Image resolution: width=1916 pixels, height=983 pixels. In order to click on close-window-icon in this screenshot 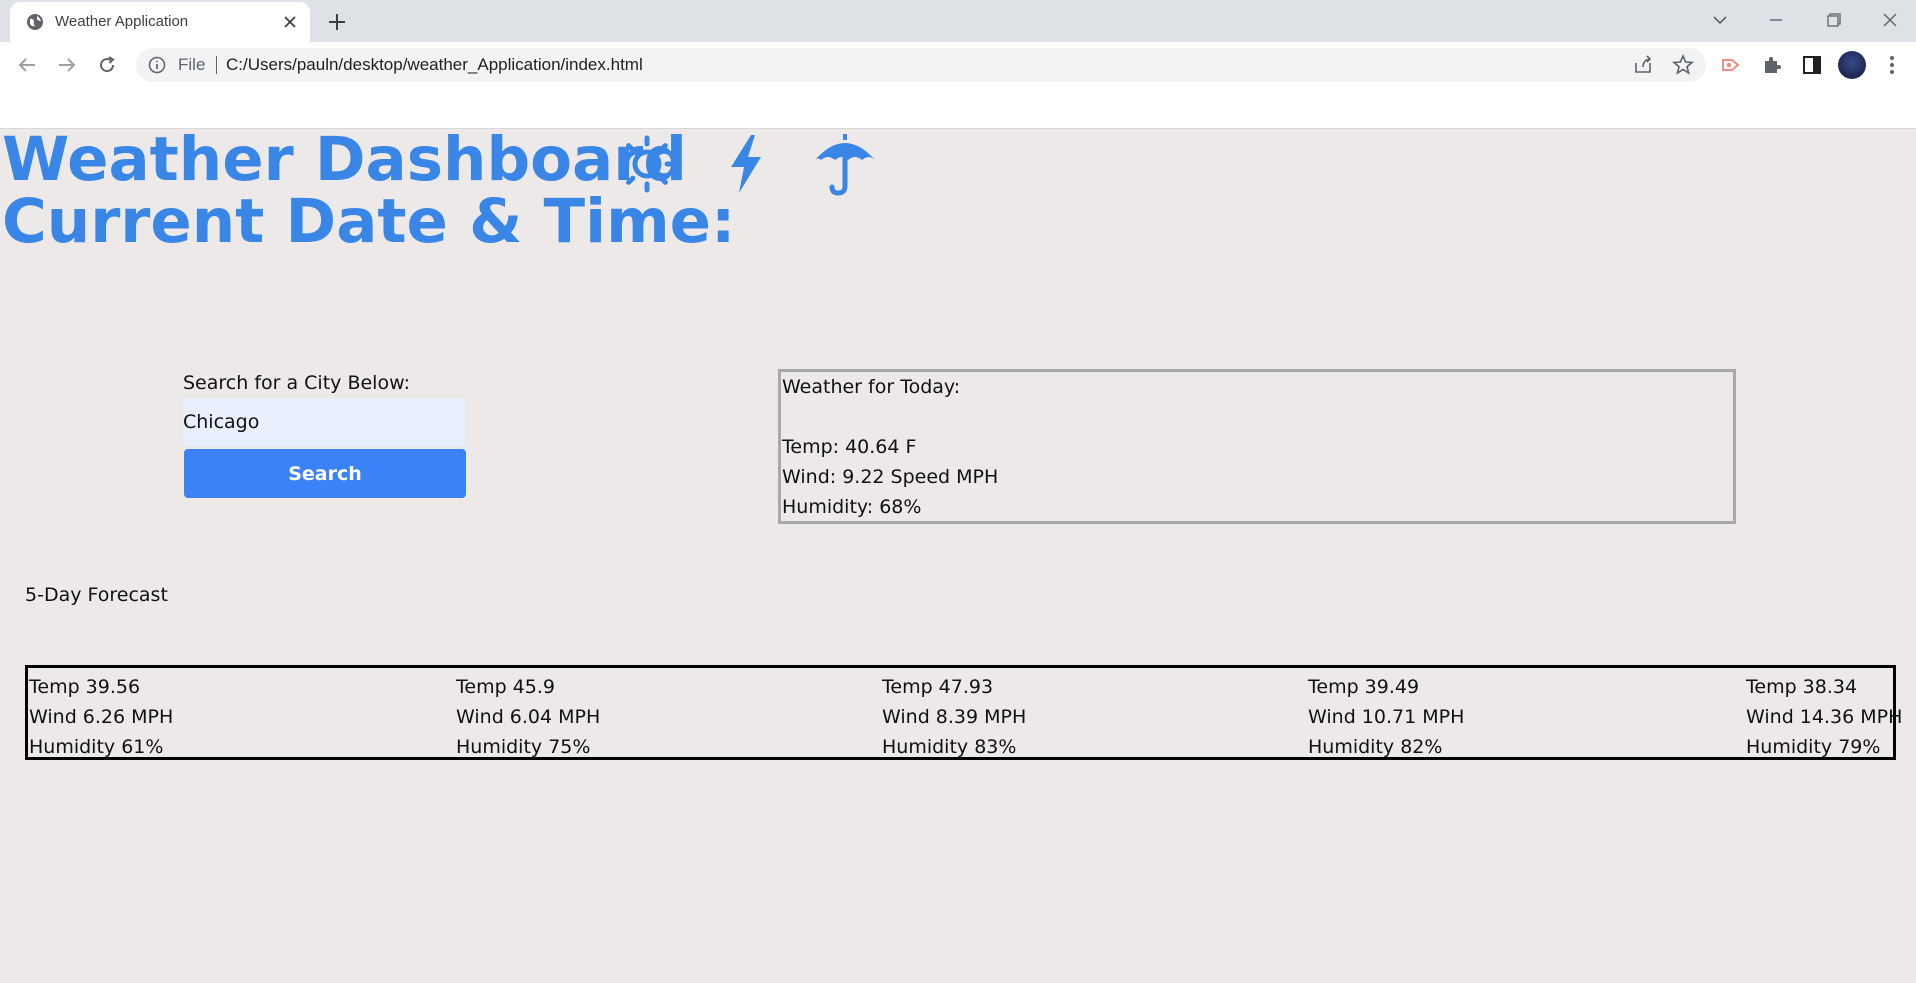, I will do `click(1890, 20)`.